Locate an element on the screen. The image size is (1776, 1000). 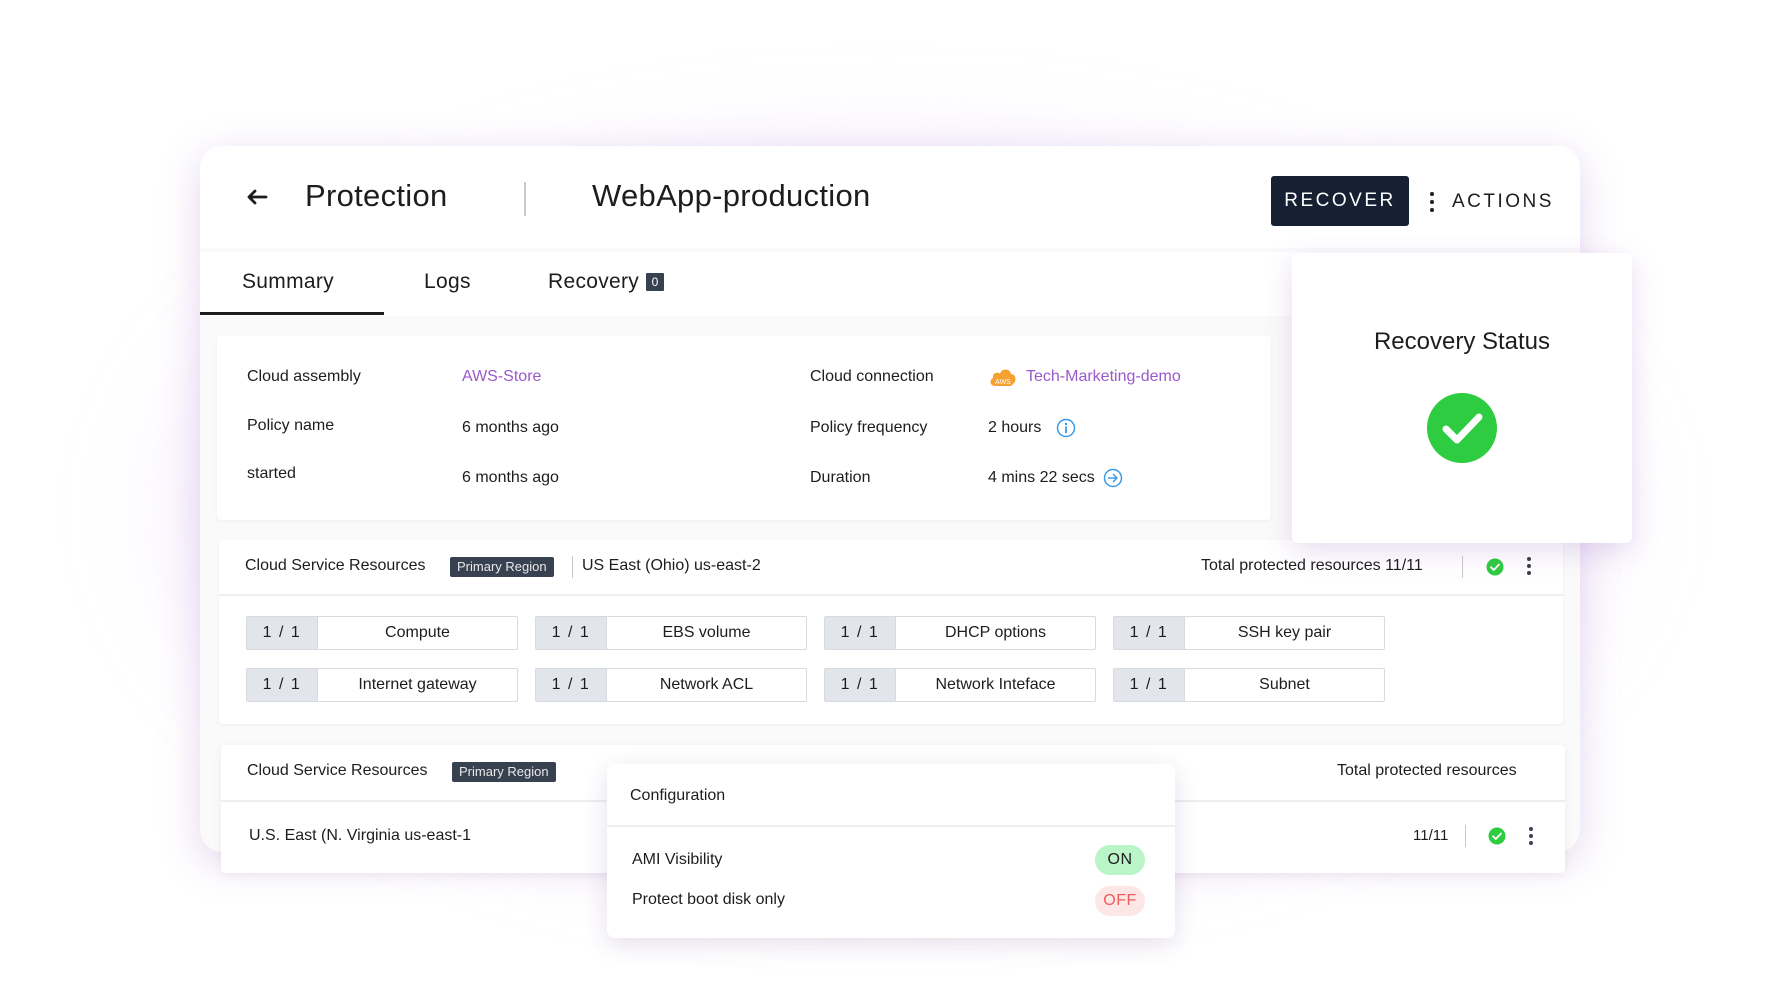
header-divider is located at coordinates (525, 199).